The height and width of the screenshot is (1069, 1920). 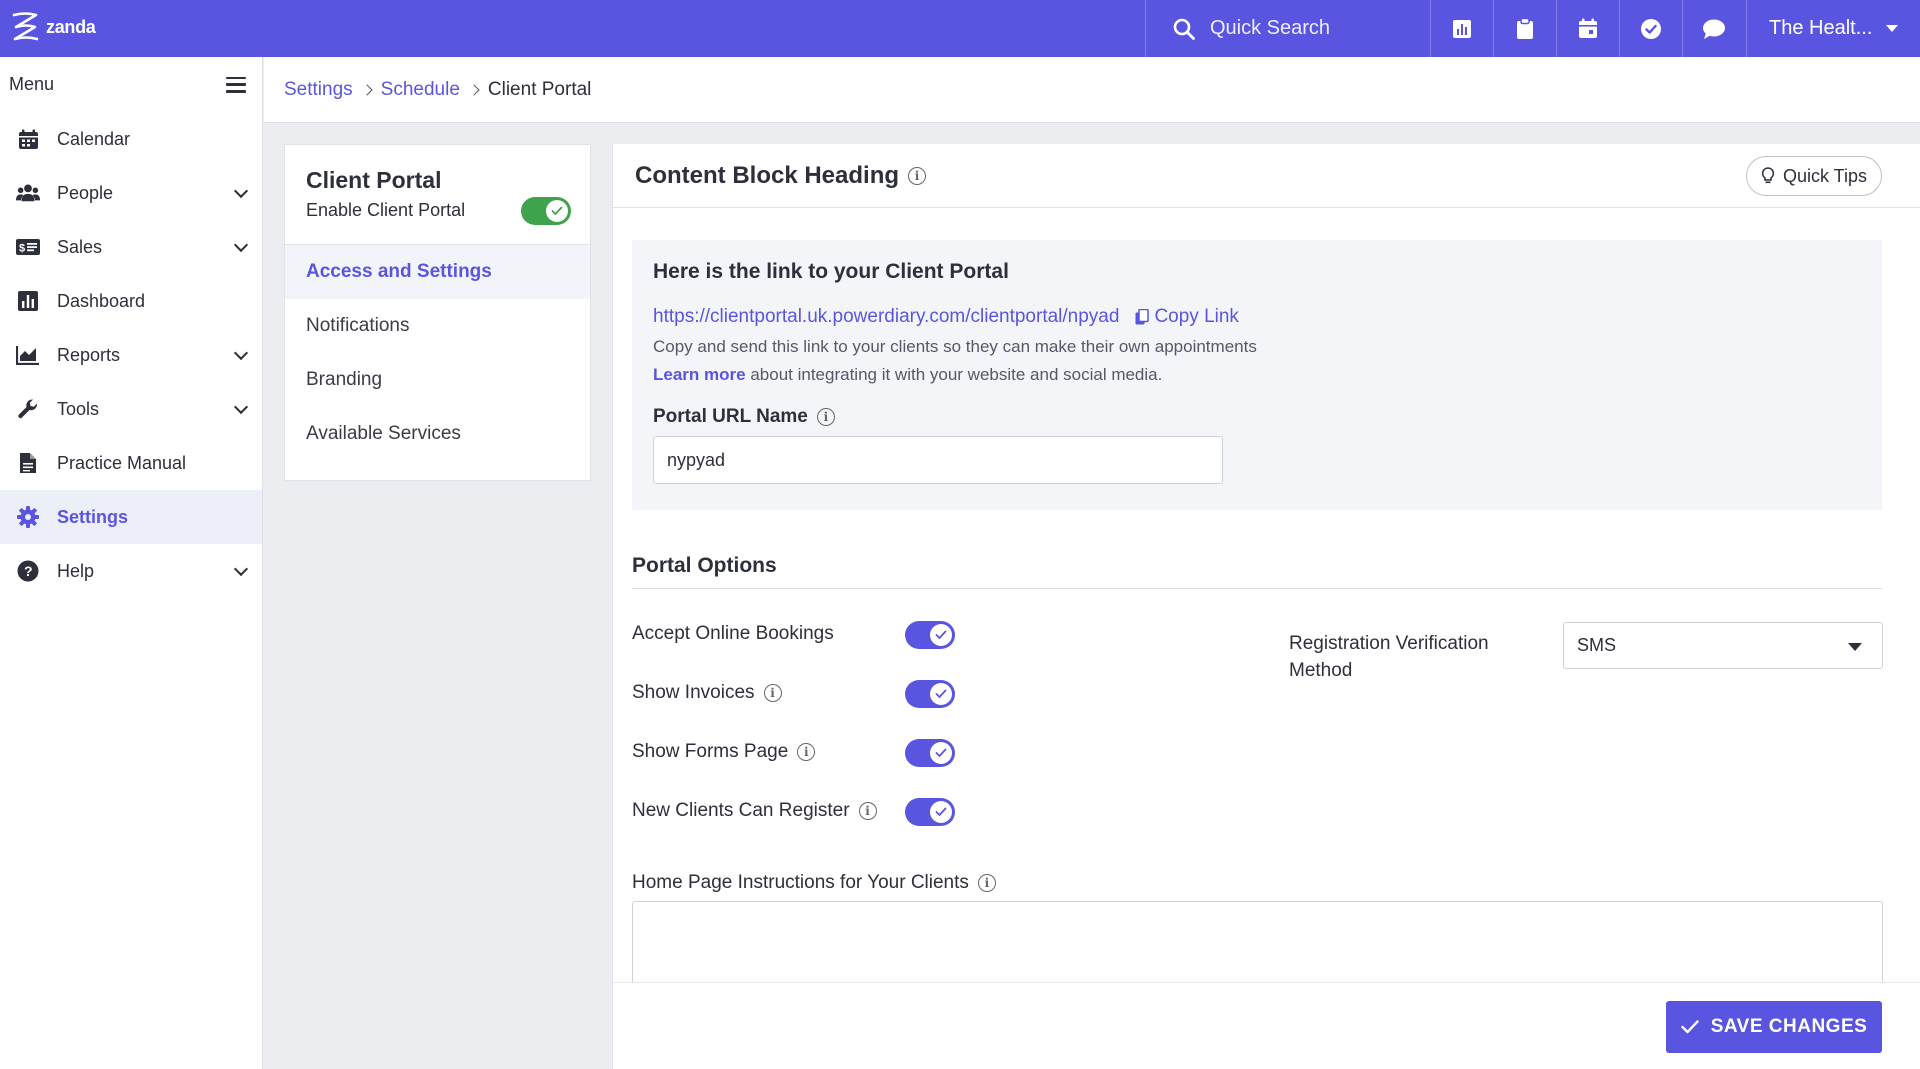 I want to click on sidebar-item-tools: Tools, so click(x=131, y=409).